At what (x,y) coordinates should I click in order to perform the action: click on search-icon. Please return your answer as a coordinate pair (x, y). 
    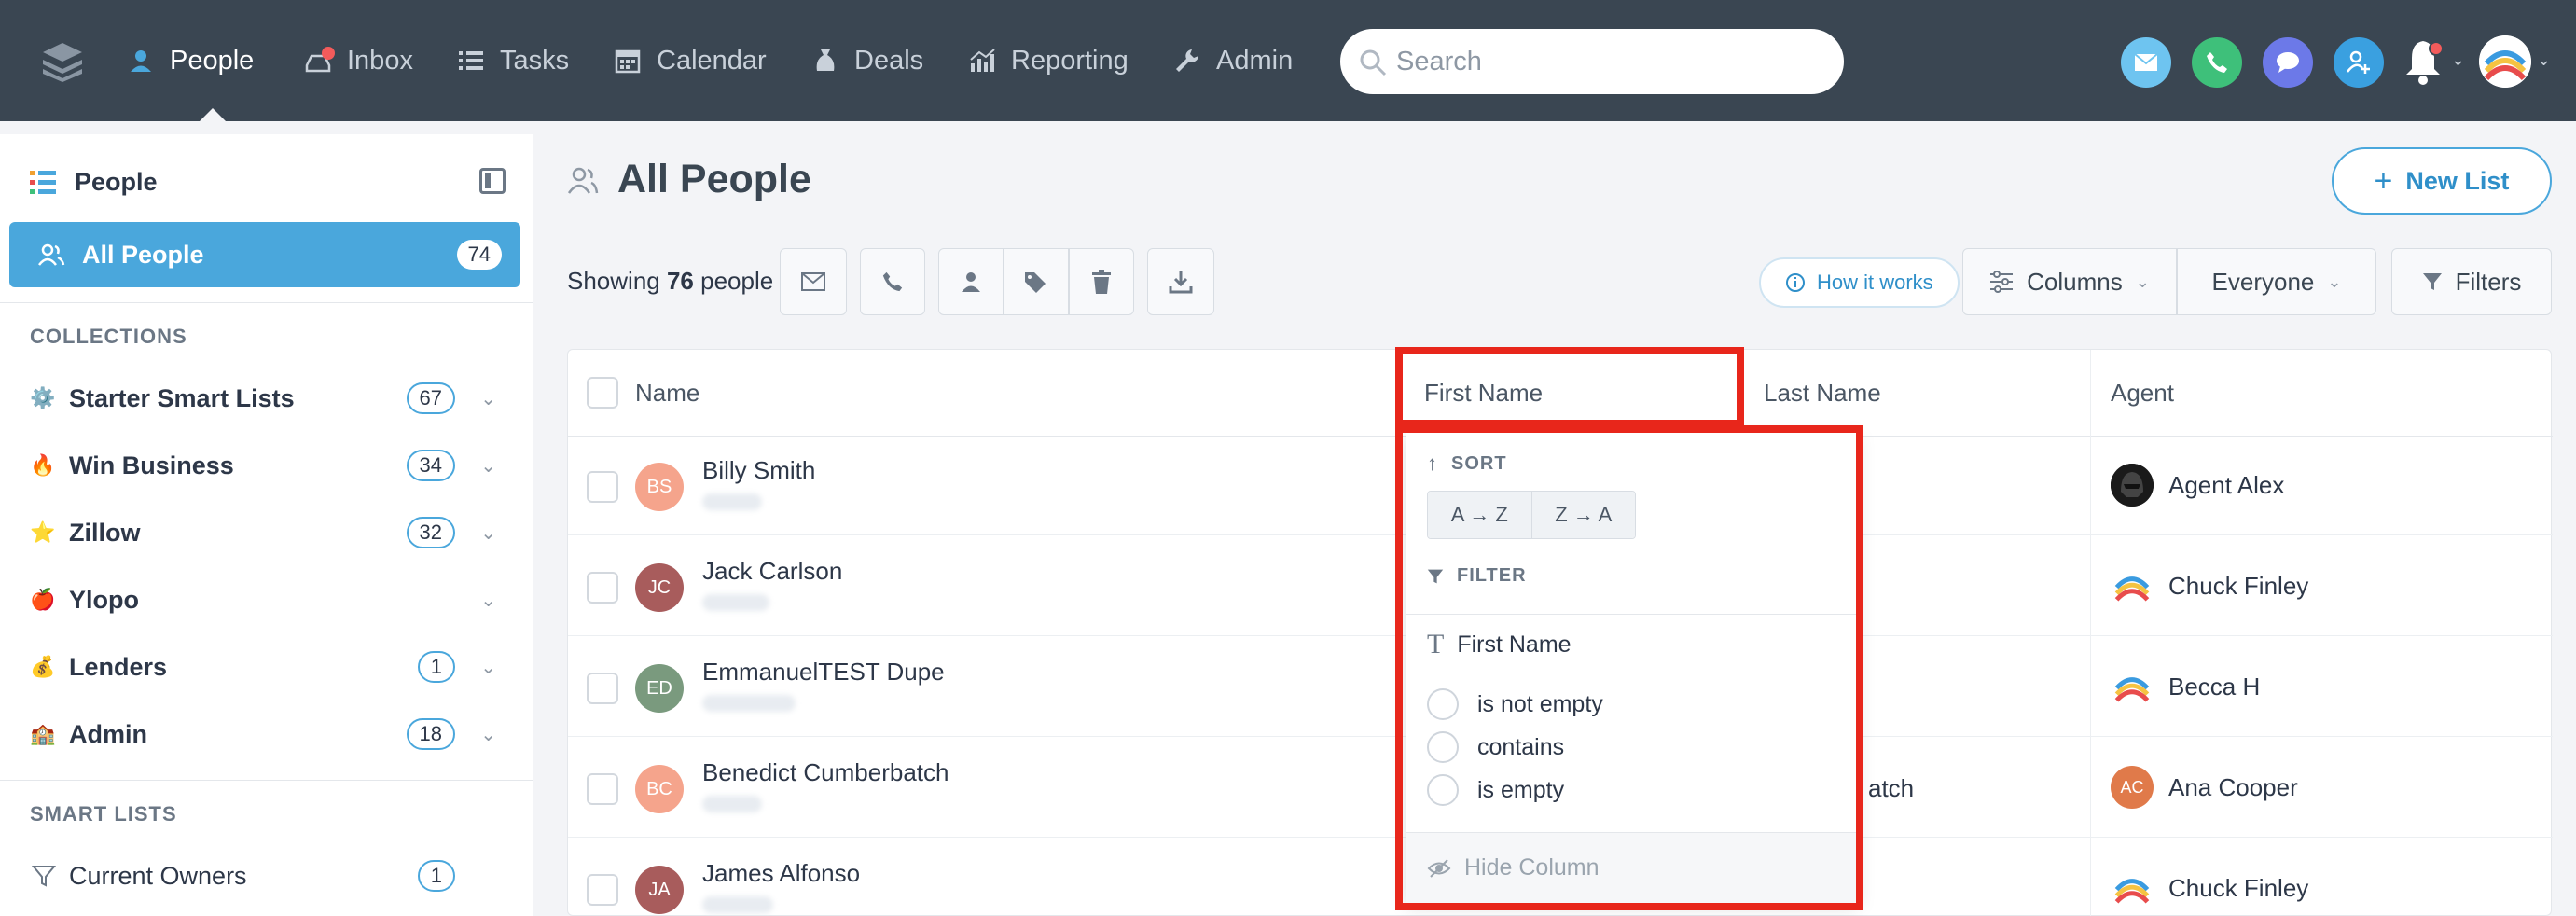
    Looking at the image, I should click on (1373, 62).